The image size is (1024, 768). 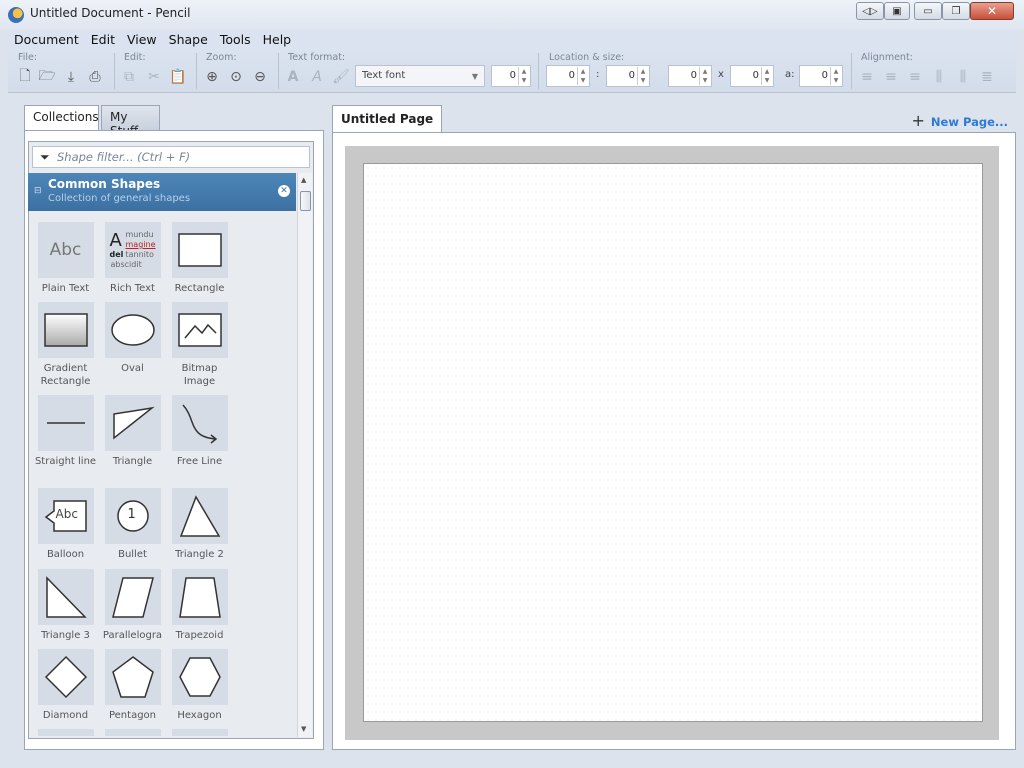 I want to click on edit-group-label: Edit:, so click(x=135, y=57).